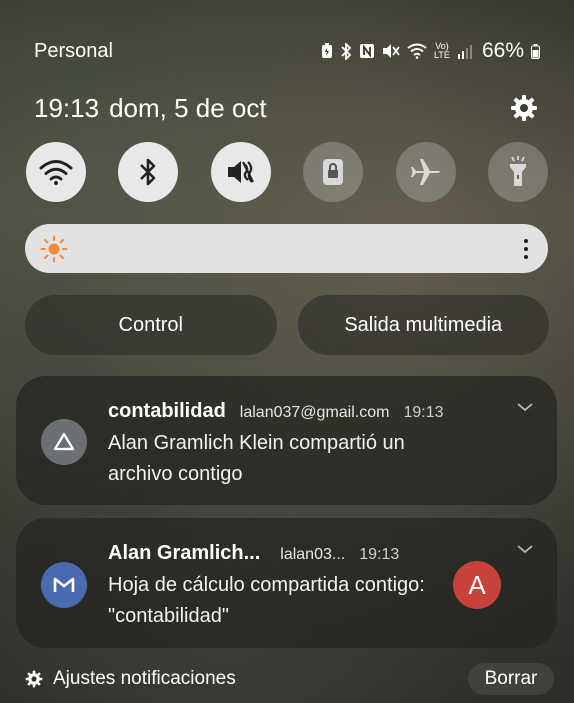  Describe the element at coordinates (442, 50) in the screenshot. I see `volte-label: Vo) LTE` at that location.